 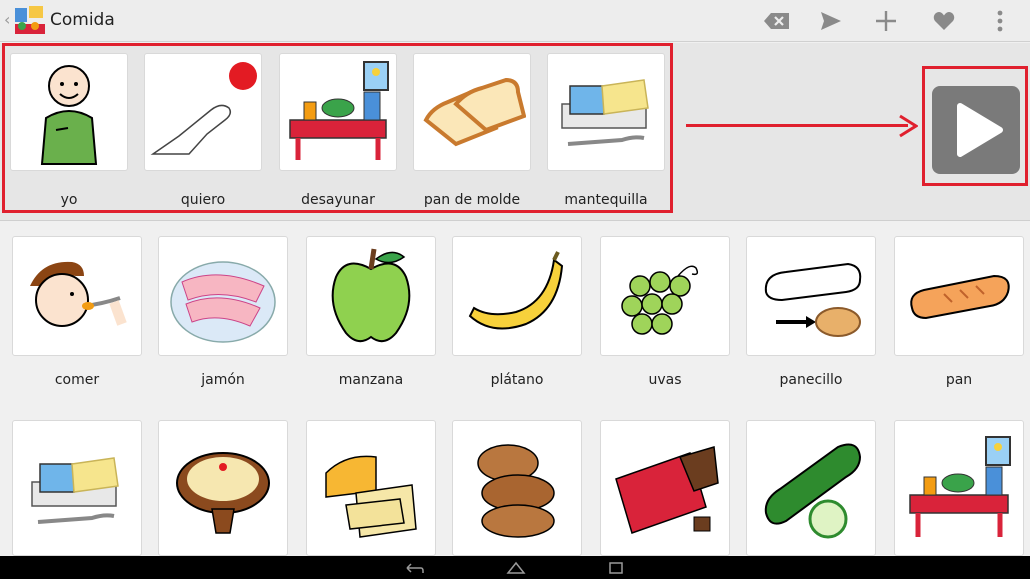 I want to click on grid-card-label: manzana, so click(x=371, y=380).